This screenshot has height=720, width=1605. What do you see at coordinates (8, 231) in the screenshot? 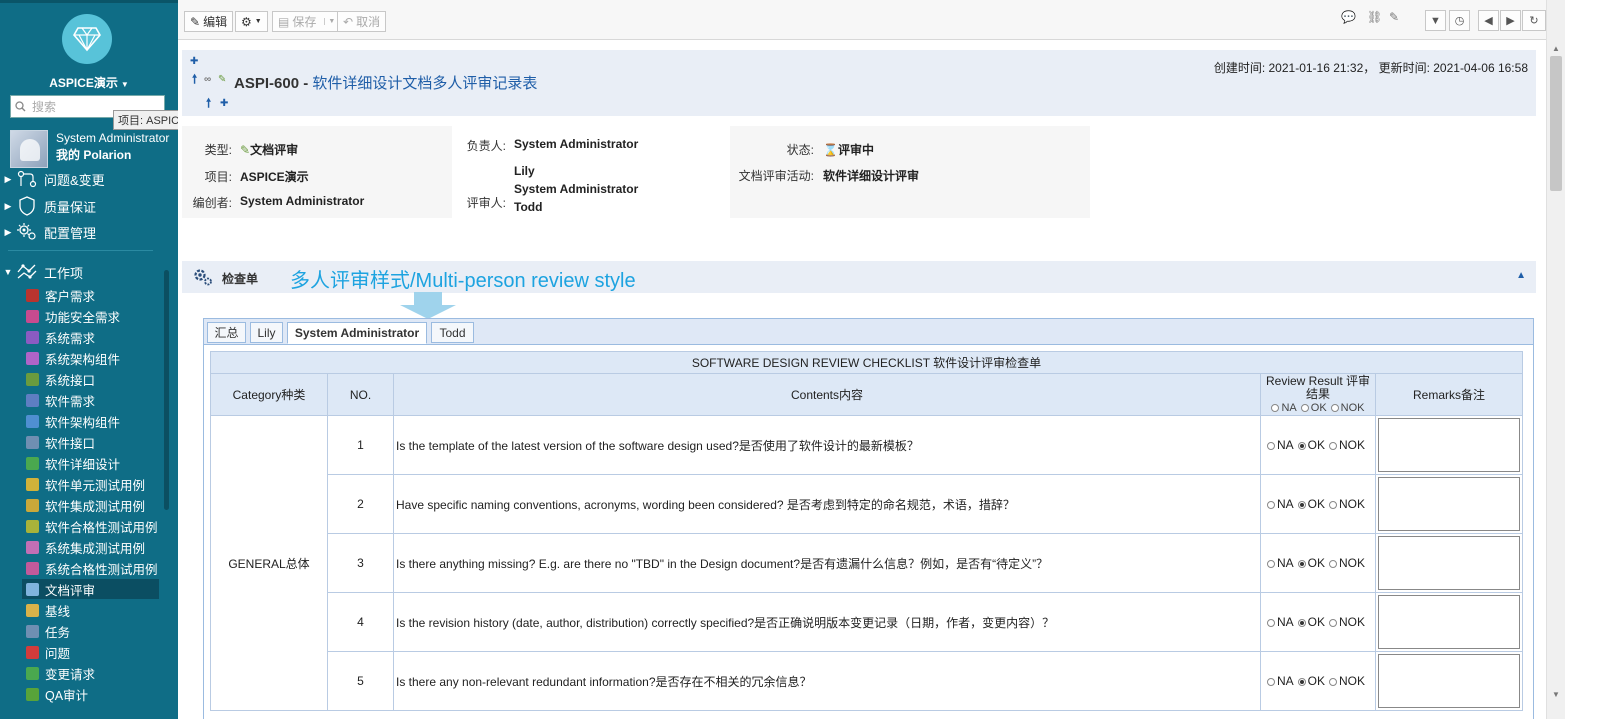
I see `chevron-right-icon: ▶` at bounding box center [8, 231].